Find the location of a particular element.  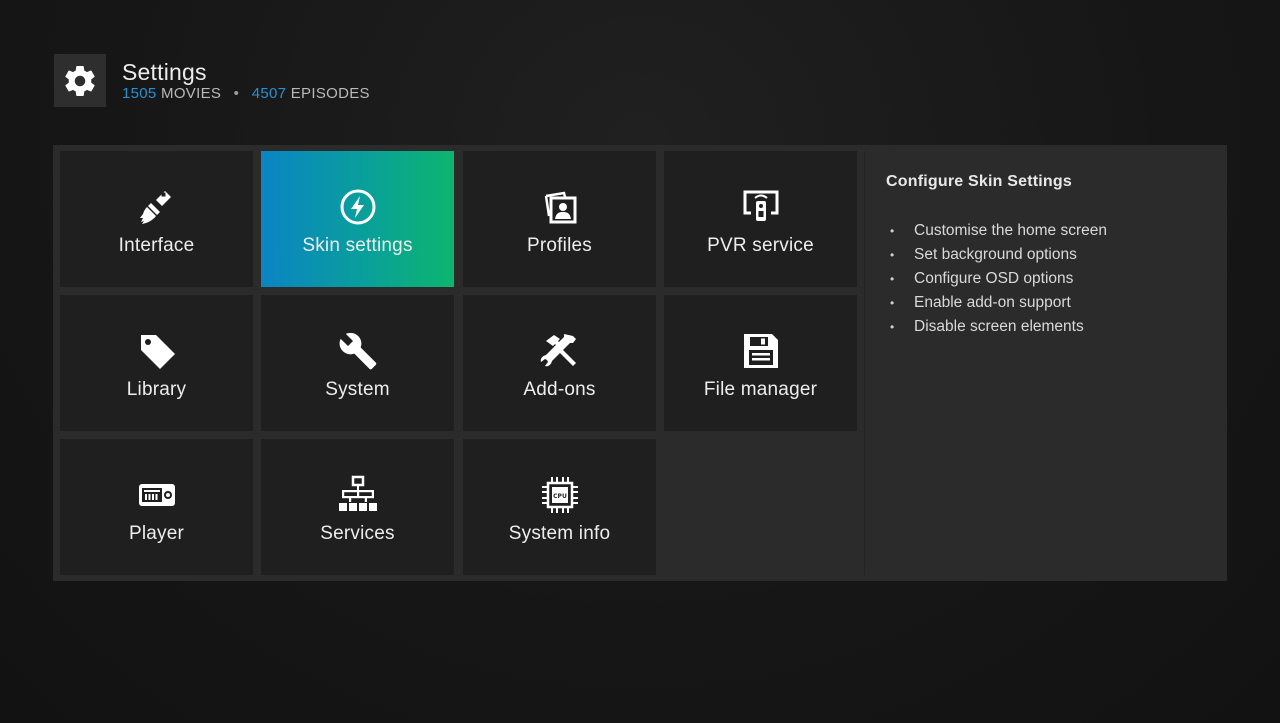

info-list-item: Disable screen elements is located at coordinates (1046, 327).